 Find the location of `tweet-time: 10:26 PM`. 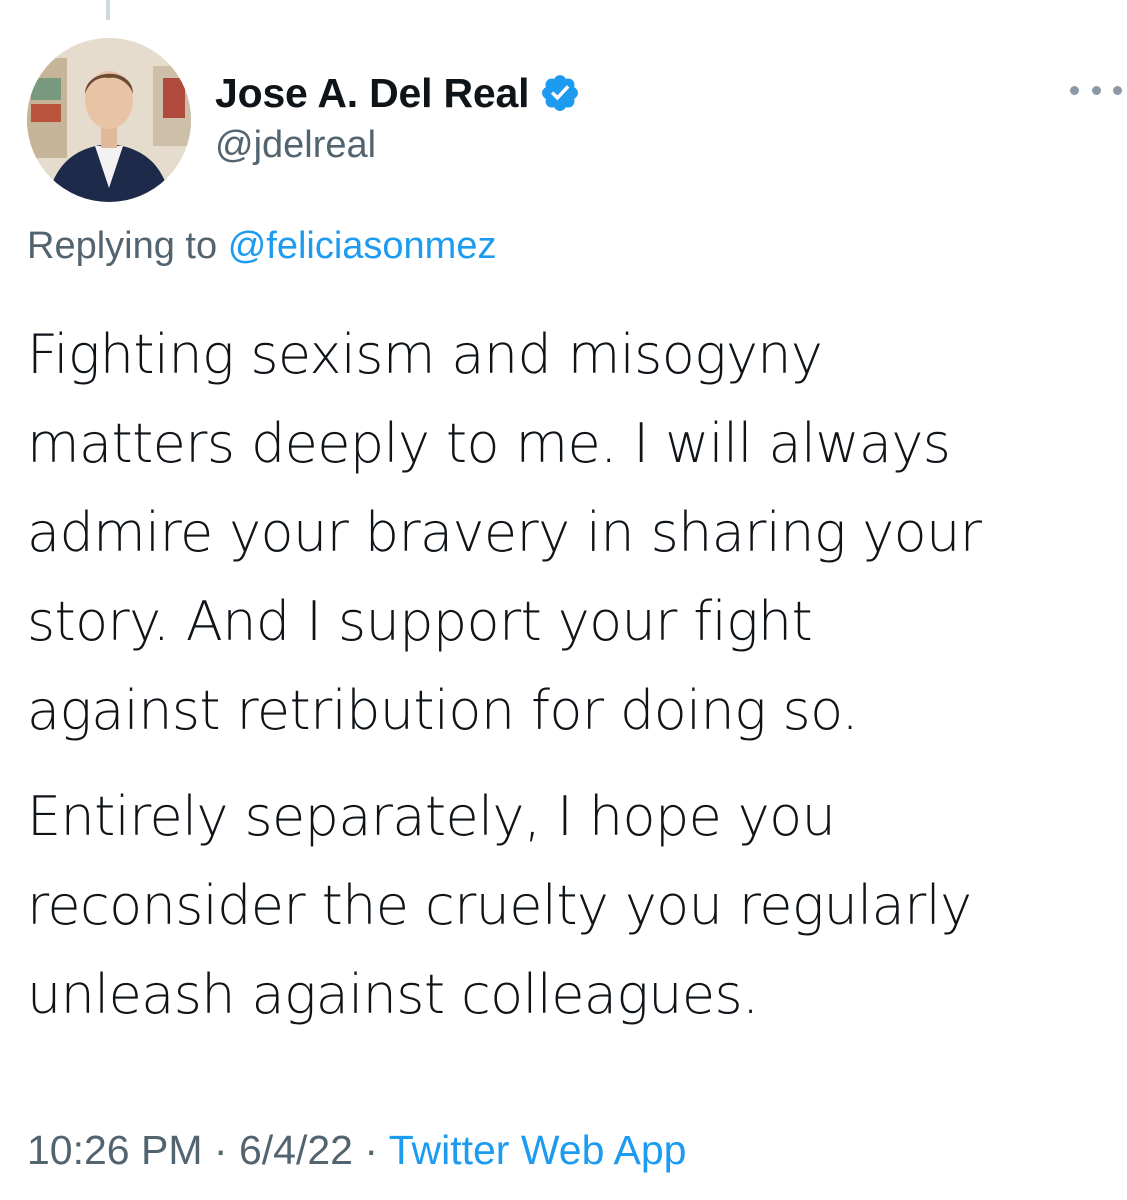

tweet-time: 10:26 PM is located at coordinates (115, 1150).